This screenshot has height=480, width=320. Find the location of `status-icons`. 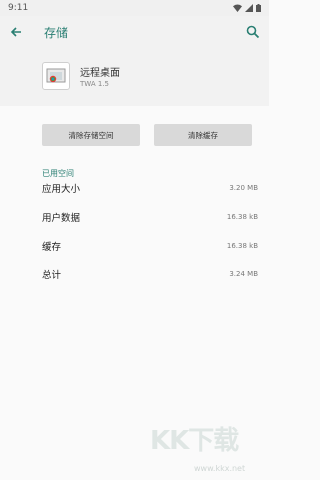

status-icons is located at coordinates (247, 8).